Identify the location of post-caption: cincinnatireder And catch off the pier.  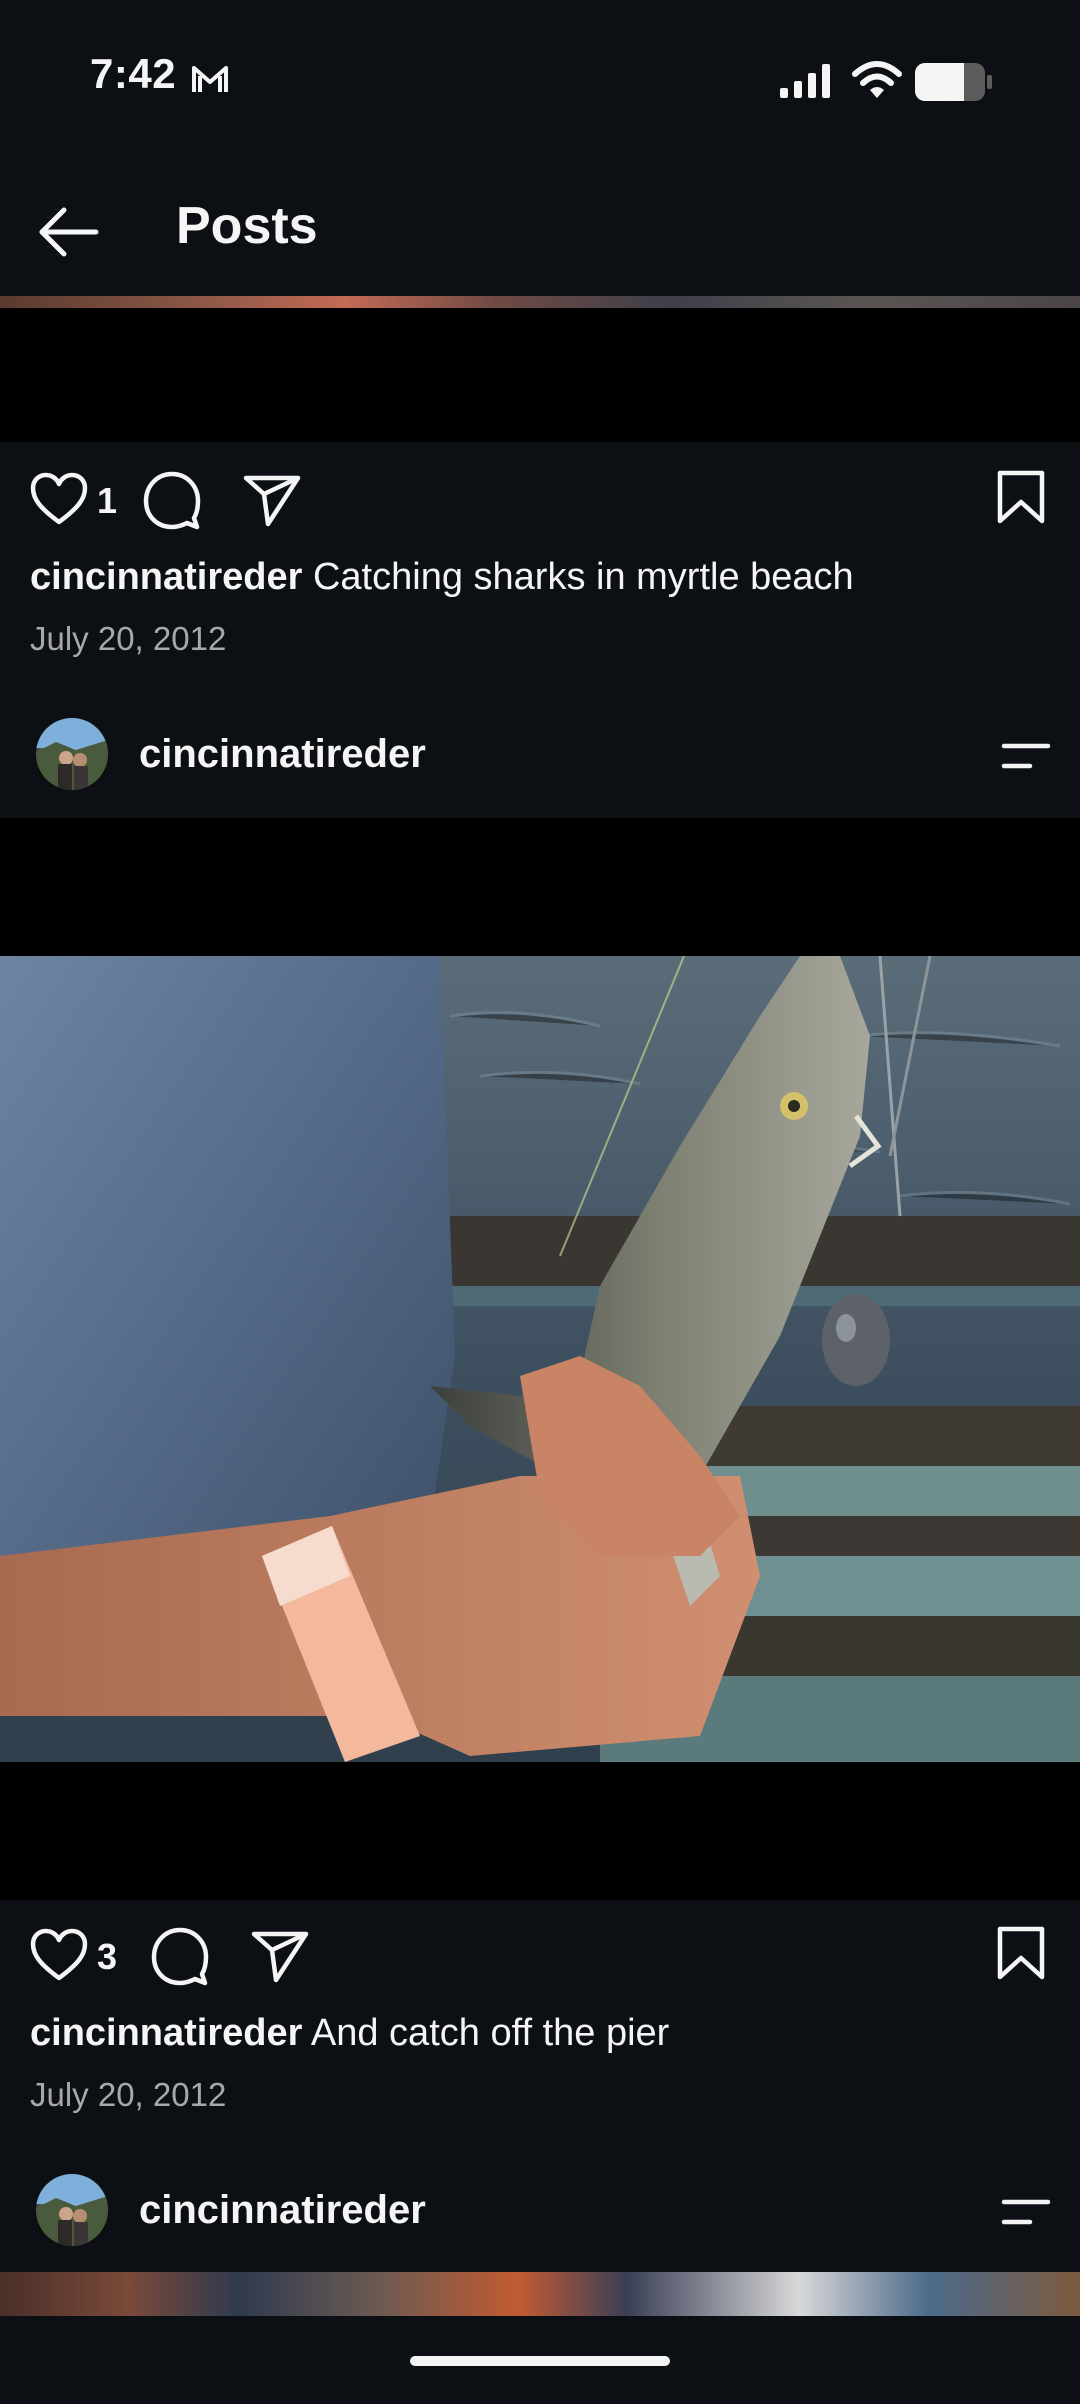
(349, 2033).